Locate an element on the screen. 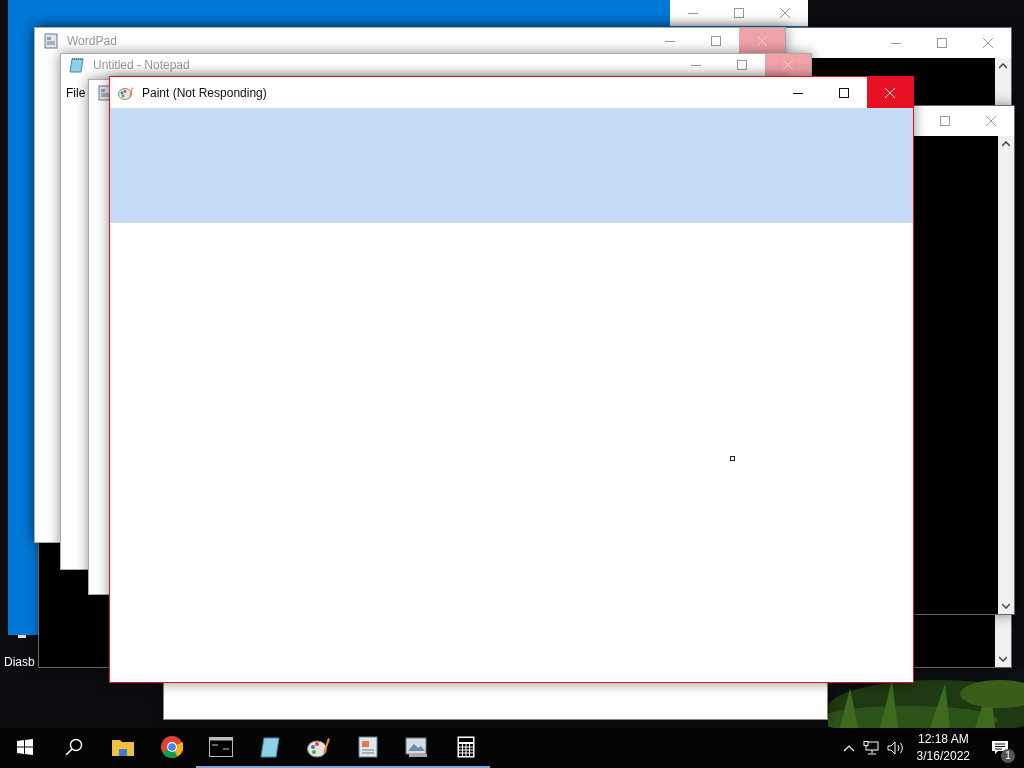 The height and width of the screenshot is (768, 1024). message-icon is located at coordinates (1000, 748).